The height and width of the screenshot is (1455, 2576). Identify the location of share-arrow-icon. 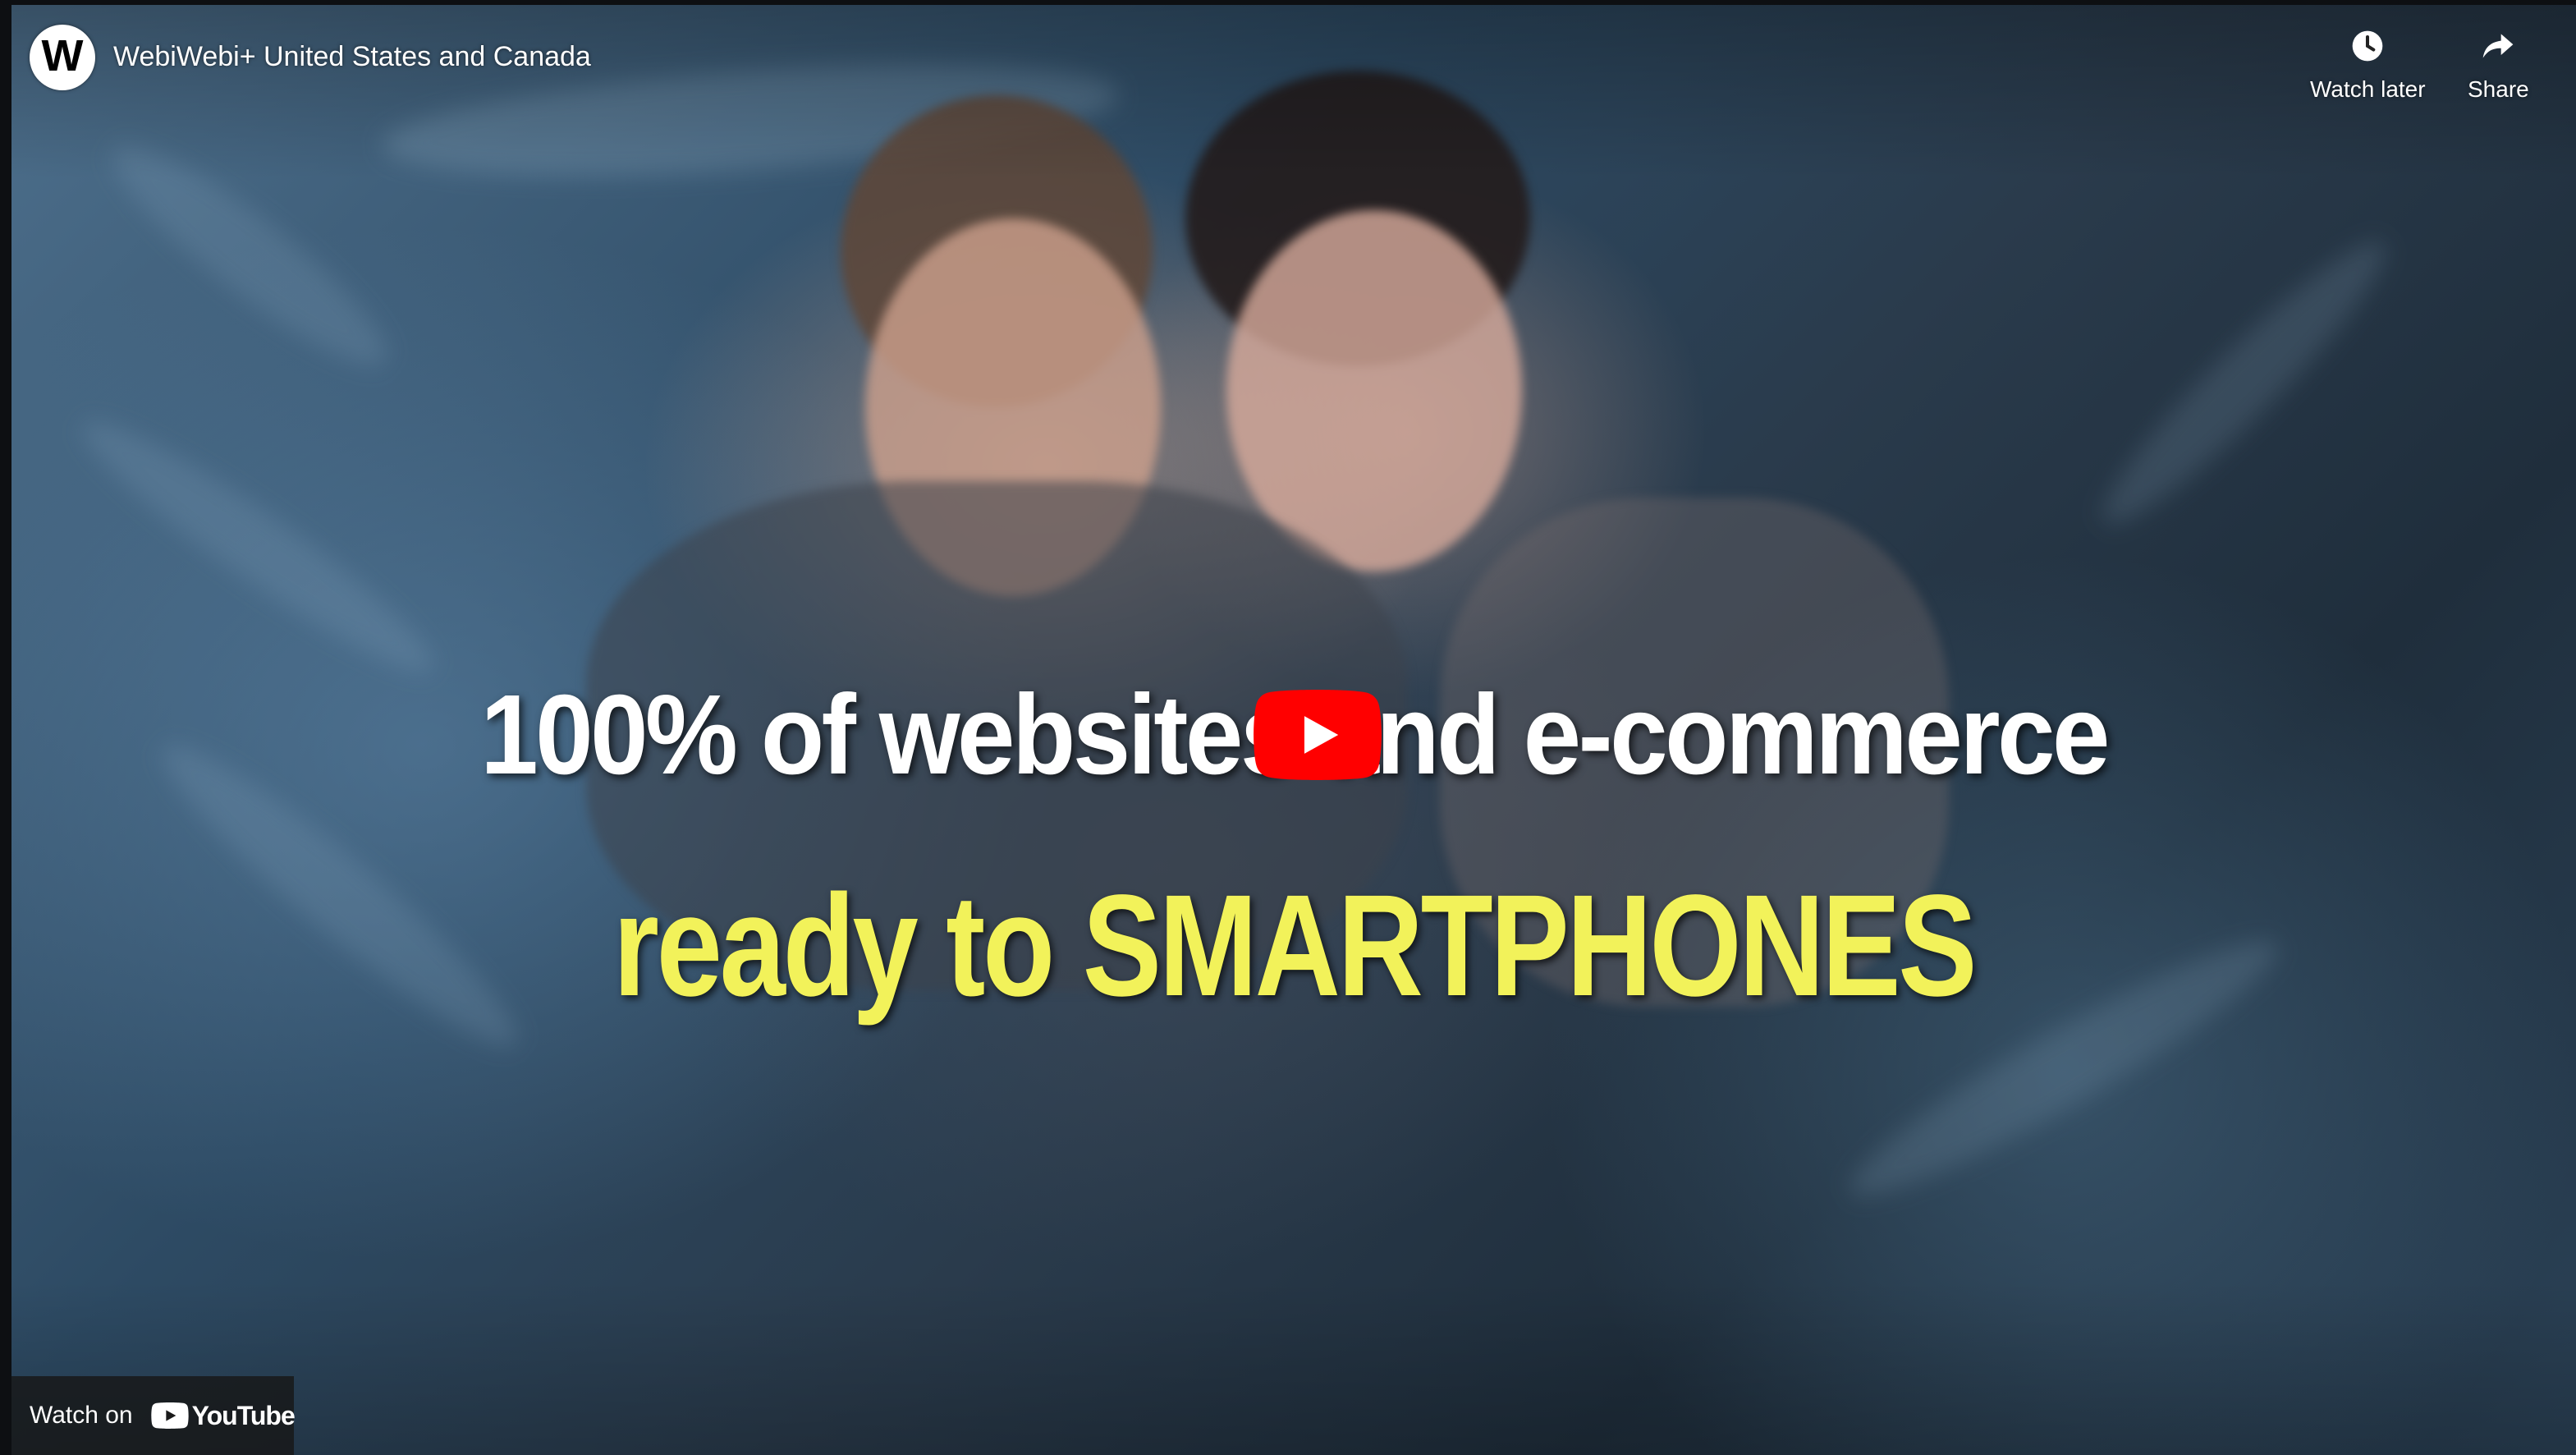
(2498, 48).